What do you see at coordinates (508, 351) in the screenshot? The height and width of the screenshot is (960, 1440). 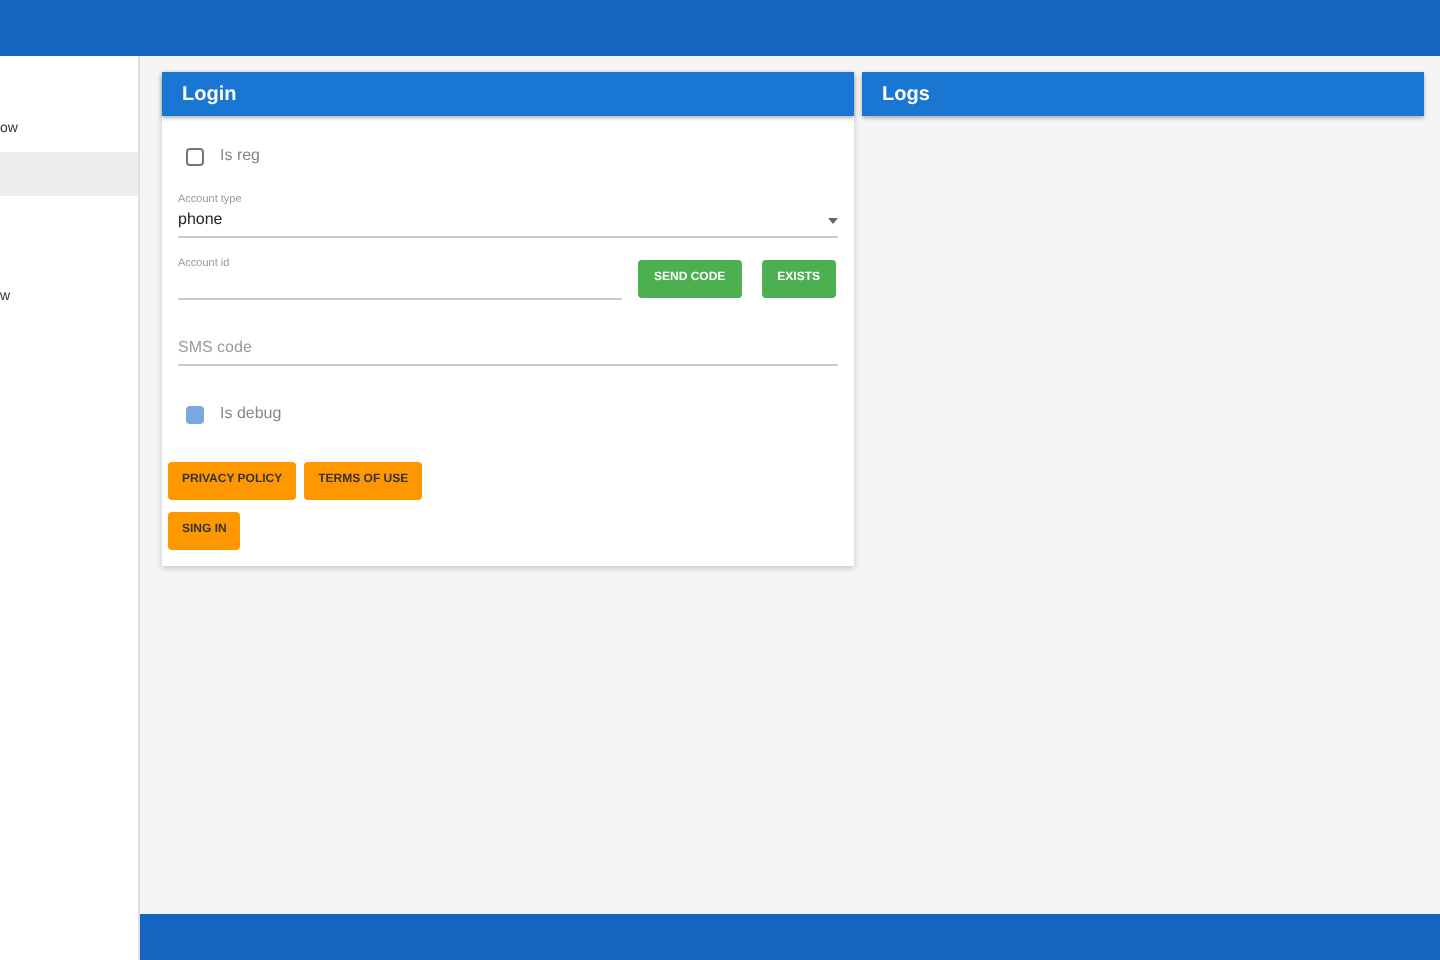 I see `sms-code-field: SMS code` at bounding box center [508, 351].